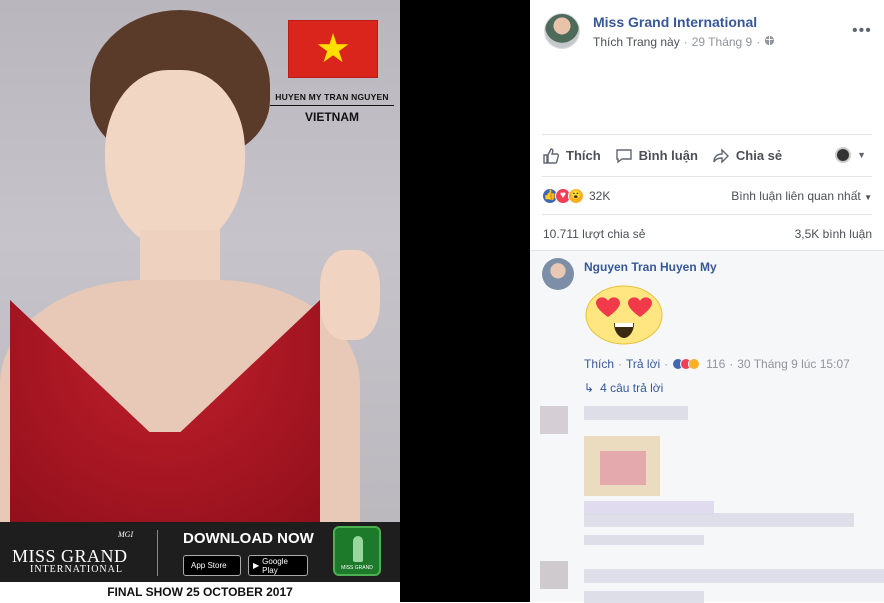  What do you see at coordinates (843, 155) in the screenshot?
I see `viewer-avatar` at bounding box center [843, 155].